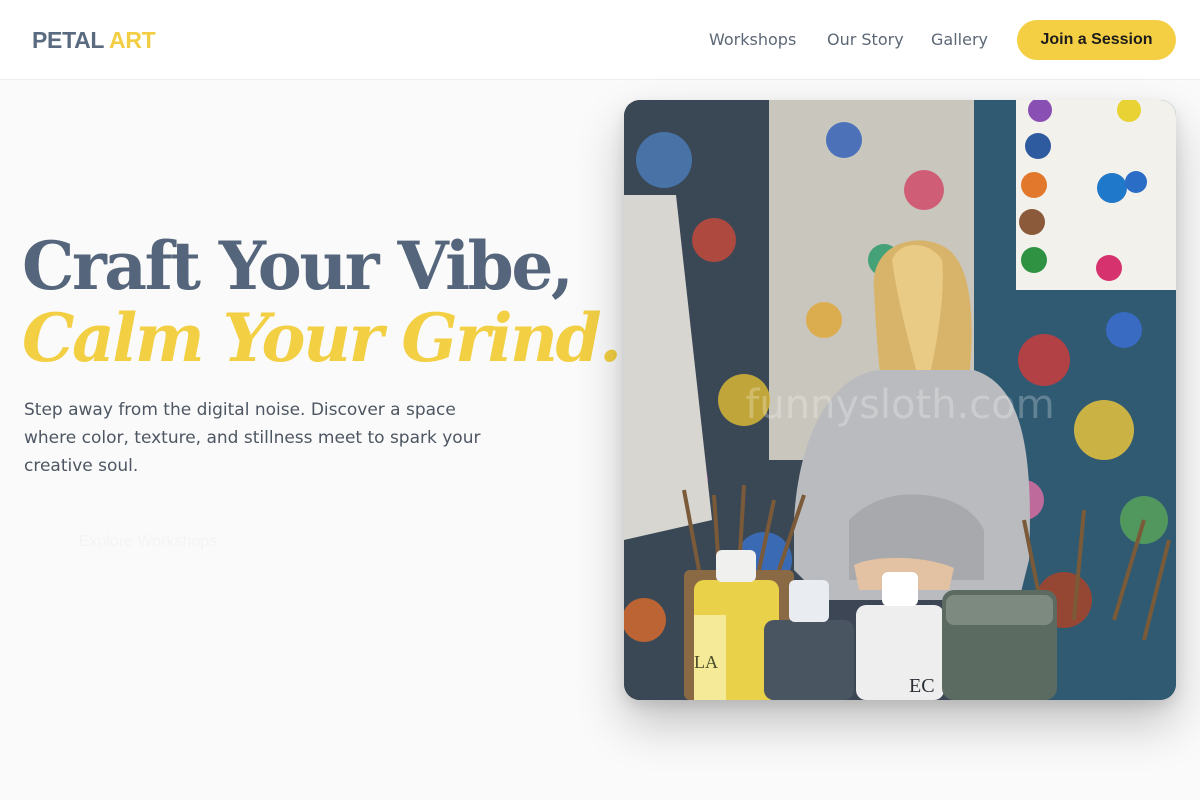  What do you see at coordinates (68, 40) in the screenshot?
I see `brand-logo-part1: PETAL` at bounding box center [68, 40].